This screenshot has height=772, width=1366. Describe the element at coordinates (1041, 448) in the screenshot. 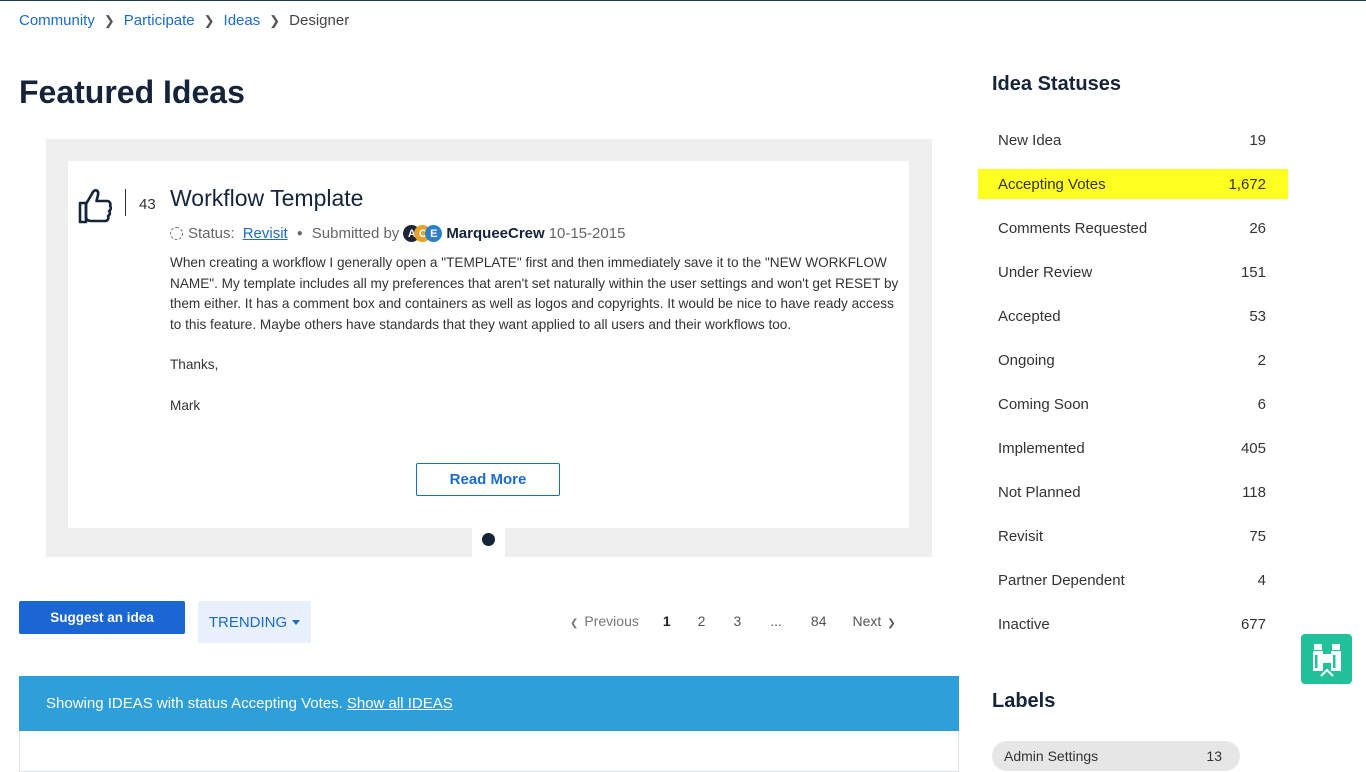

I see `status-name: Implemented` at that location.